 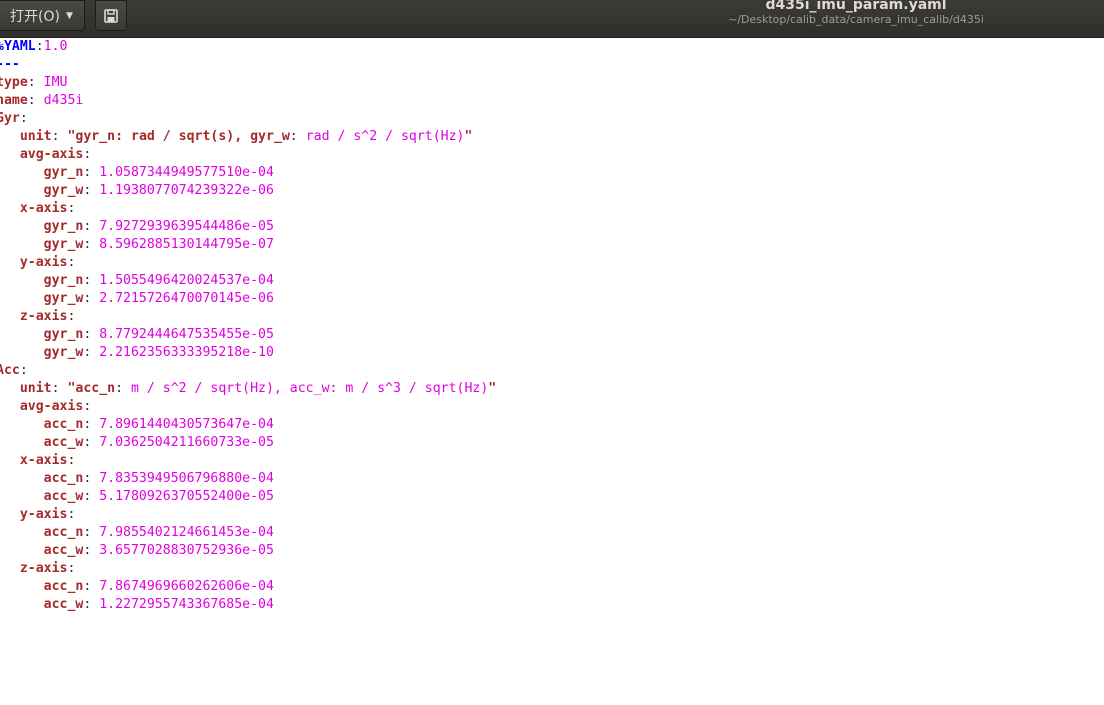 I want to click on editor-line: gyr_n: 7.9272939639544486e-05, so click(x=552, y=227).